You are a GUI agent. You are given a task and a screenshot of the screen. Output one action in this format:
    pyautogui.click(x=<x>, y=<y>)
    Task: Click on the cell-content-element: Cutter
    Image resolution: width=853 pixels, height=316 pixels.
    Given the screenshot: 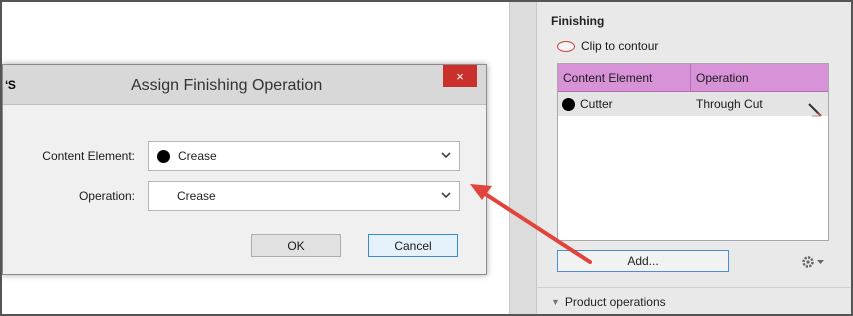 What is the action you would take?
    pyautogui.click(x=624, y=104)
    